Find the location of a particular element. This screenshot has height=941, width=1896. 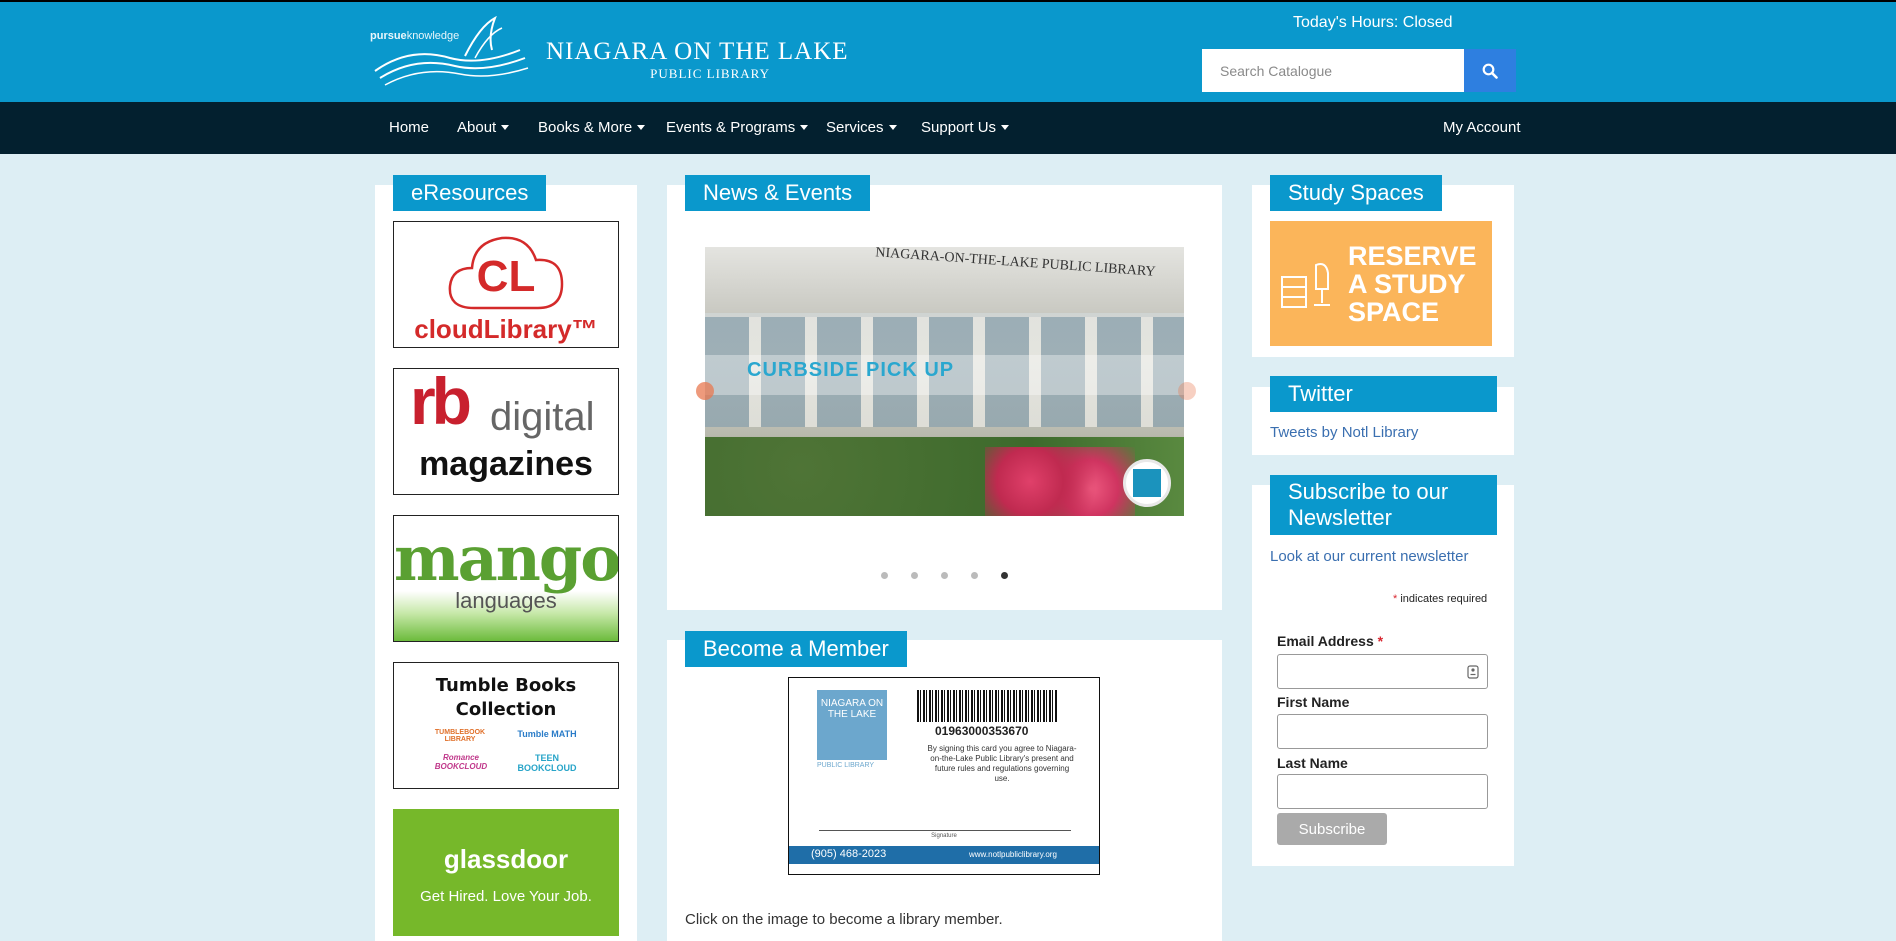

tumblebooks-collection: Collection is located at coordinates (506, 709).